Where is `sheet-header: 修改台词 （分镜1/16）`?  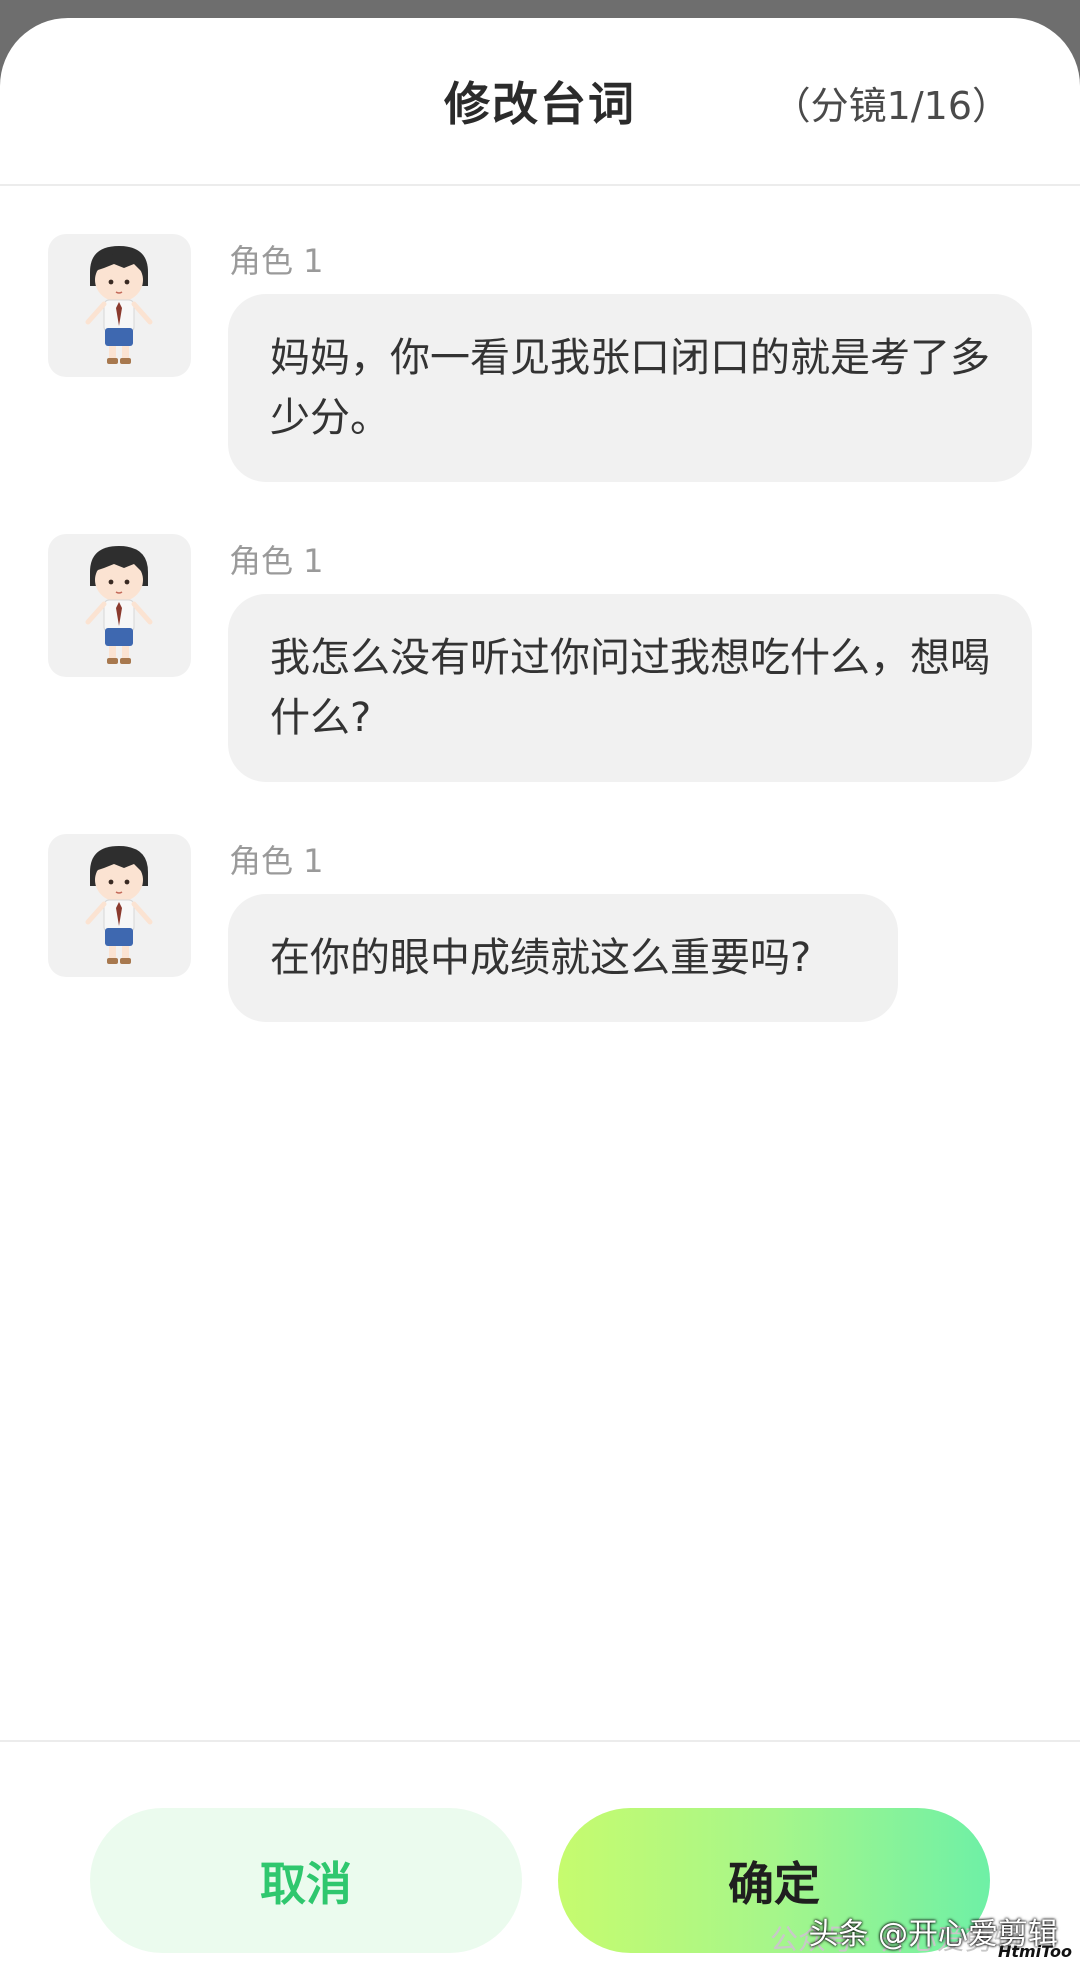
sheet-header: 修改台词 （分镜1/16） is located at coordinates (540, 102).